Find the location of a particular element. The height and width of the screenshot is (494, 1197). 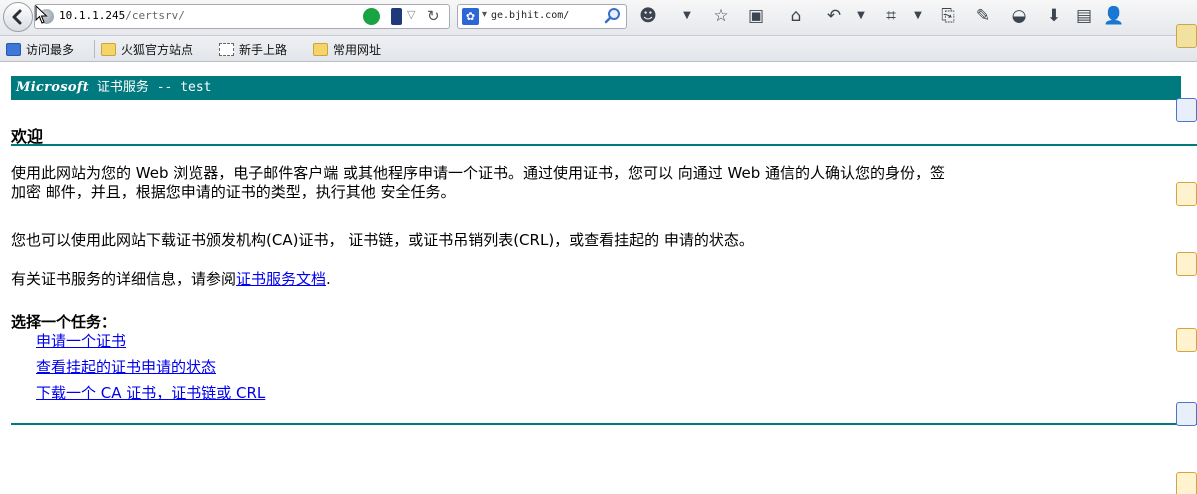

reload-icon: ↻ is located at coordinates (433, 16).